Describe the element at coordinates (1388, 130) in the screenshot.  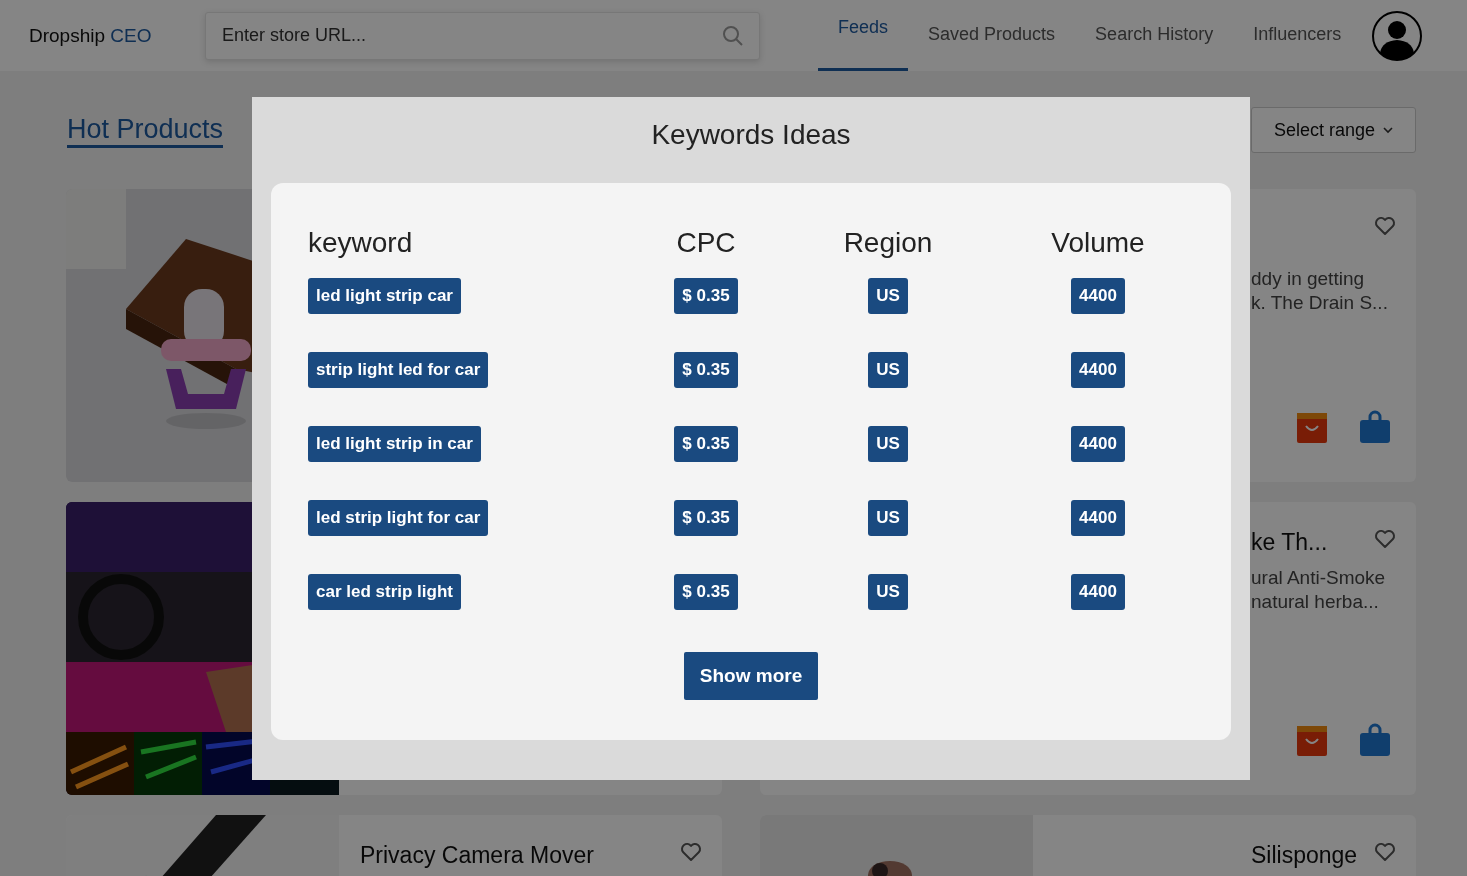
I see `chevron-icon` at that location.